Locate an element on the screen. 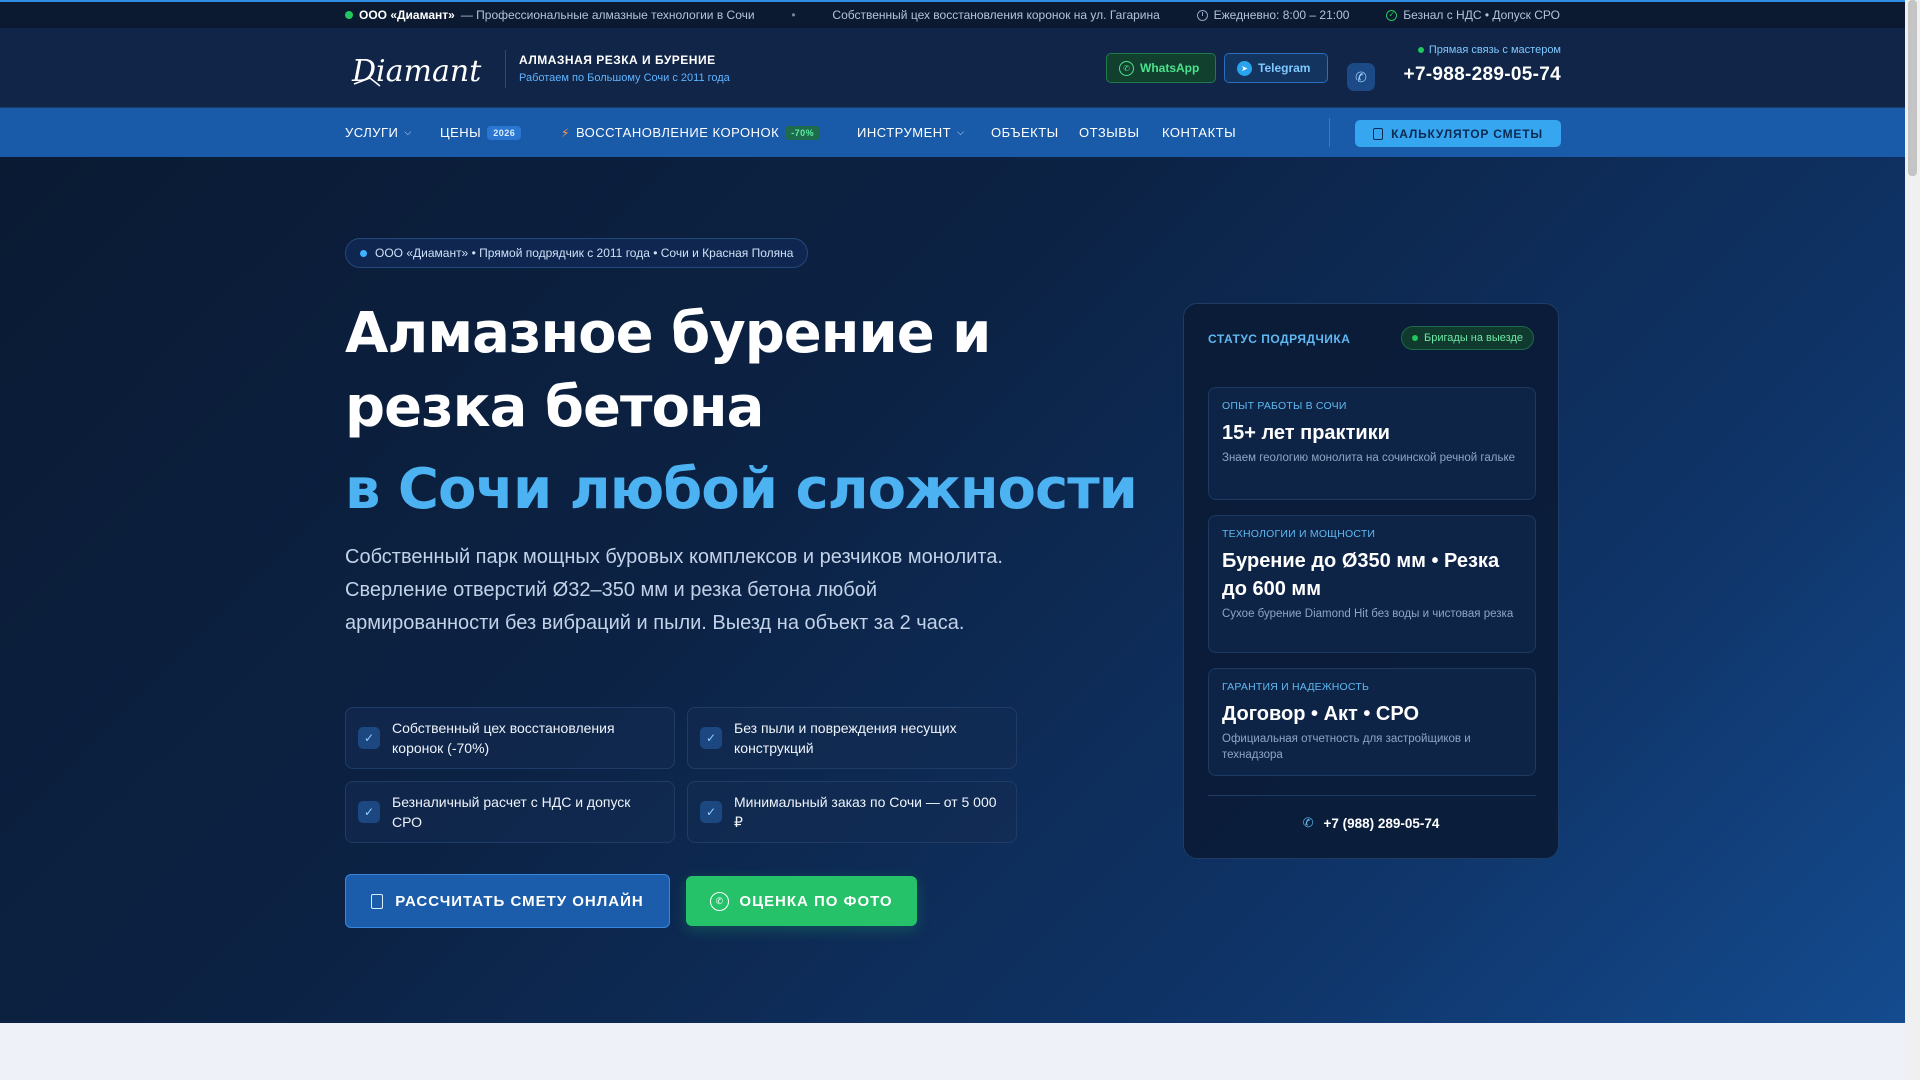  restoration-discount-badge: -70% is located at coordinates (803, 132).